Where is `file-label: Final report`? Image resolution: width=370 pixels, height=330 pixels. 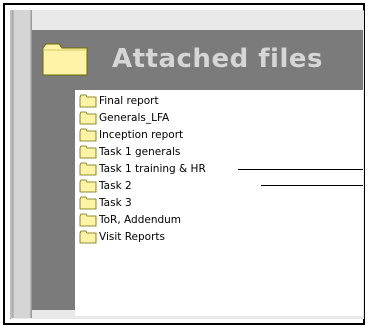
file-label: Final report is located at coordinates (129, 101).